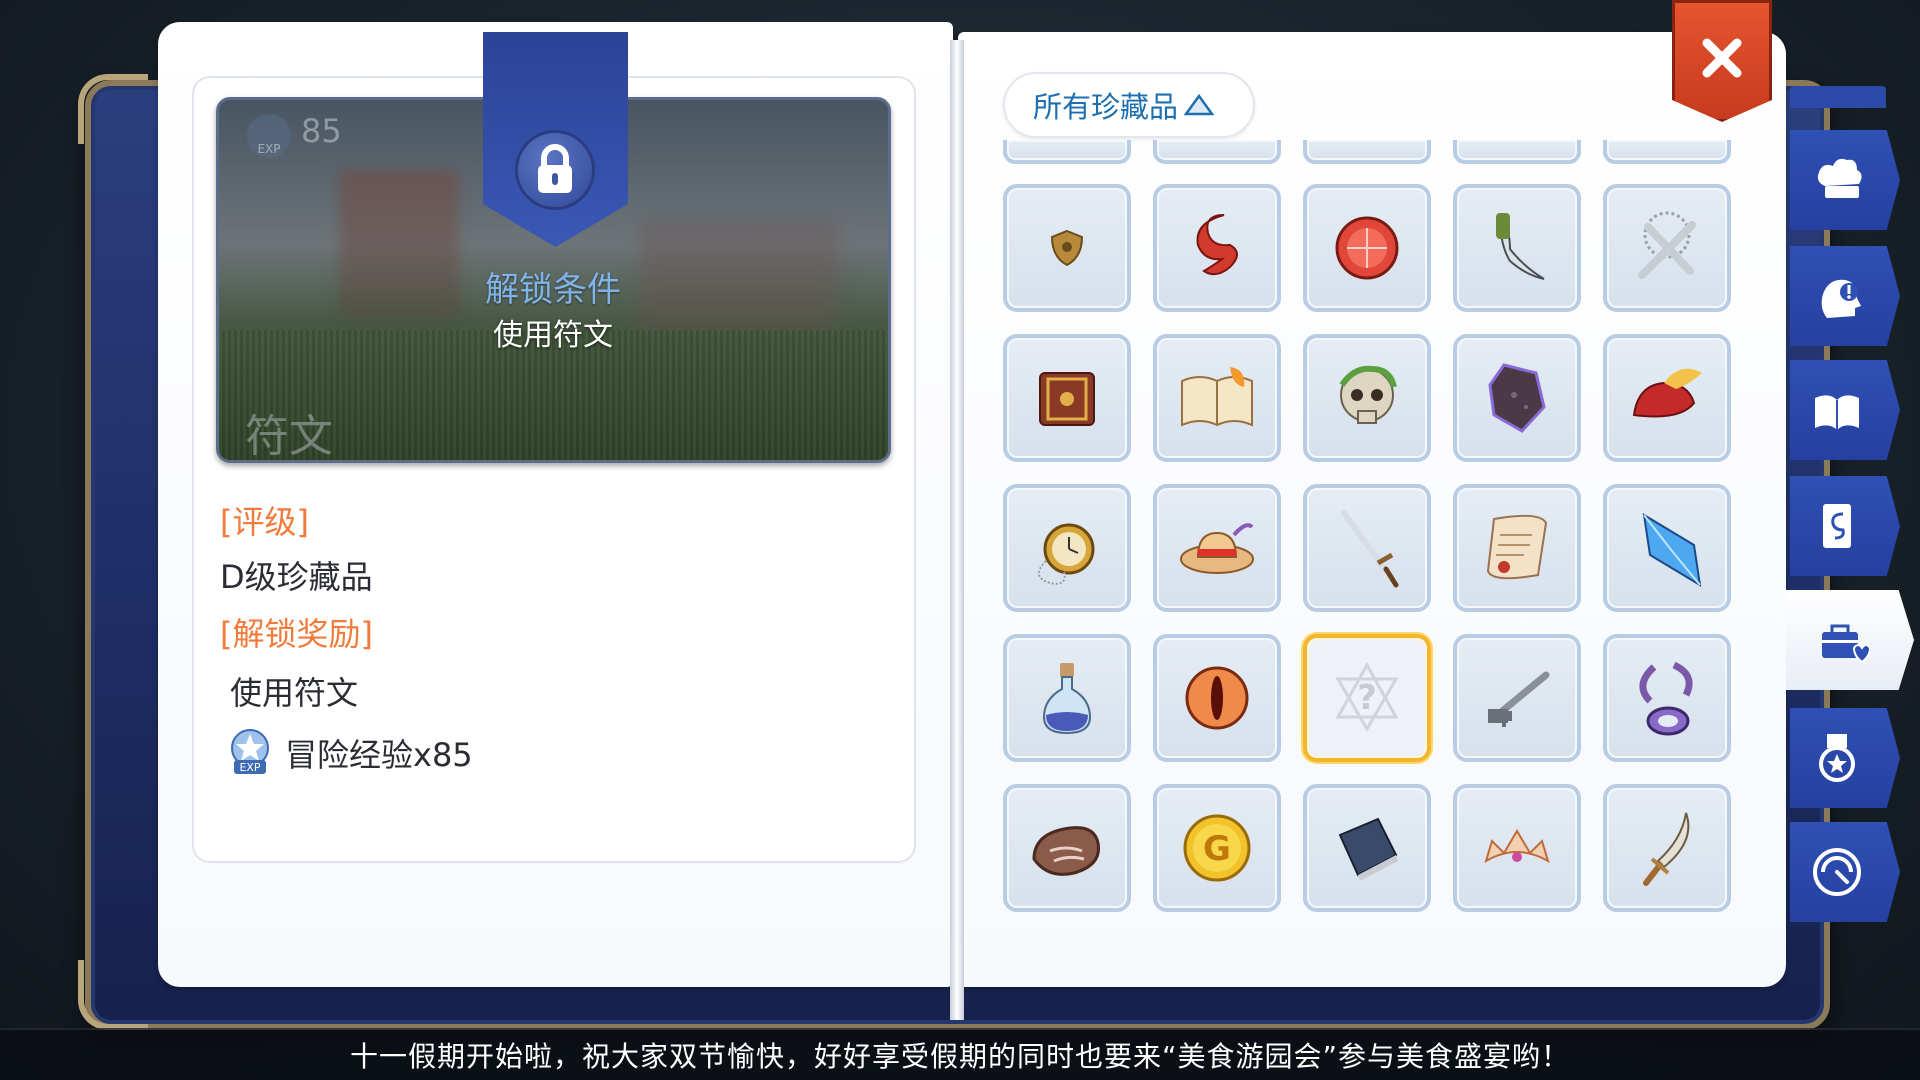  Describe the element at coordinates (289, 436) in the screenshot. I see `preview-item-name: 符文` at that location.